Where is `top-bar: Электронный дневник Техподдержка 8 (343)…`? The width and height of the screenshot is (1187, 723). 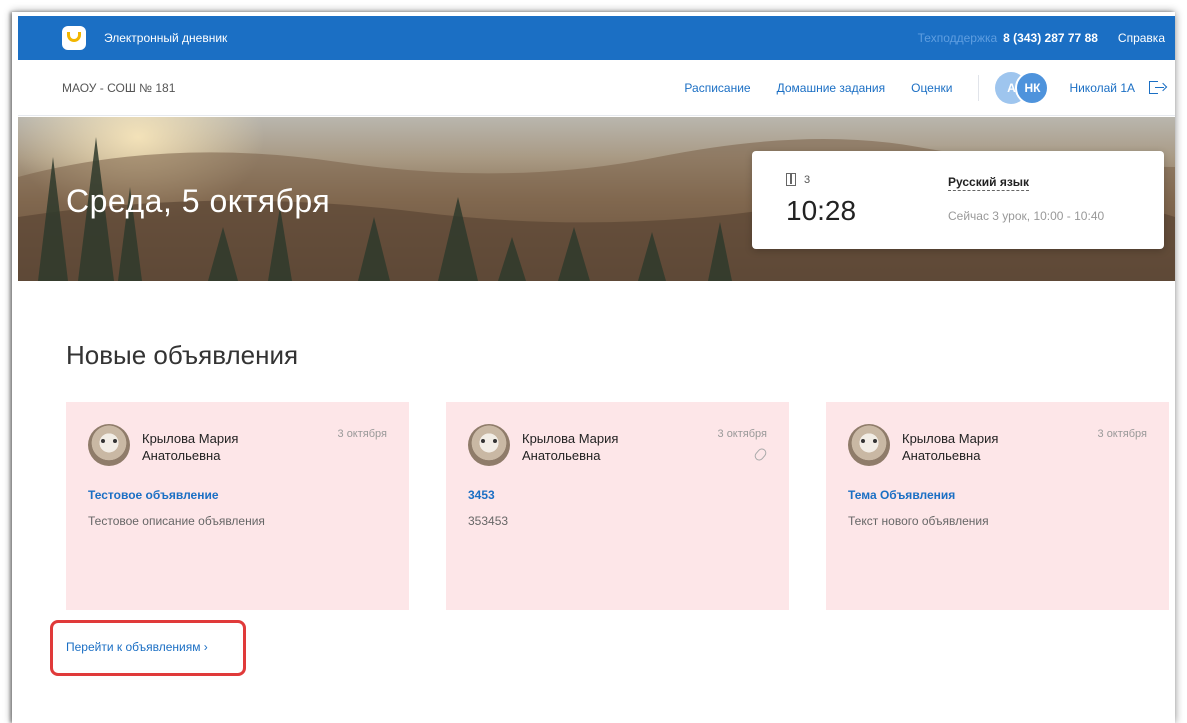
top-bar: Электронный дневник Техподдержка 8 (343)… is located at coordinates (596, 38).